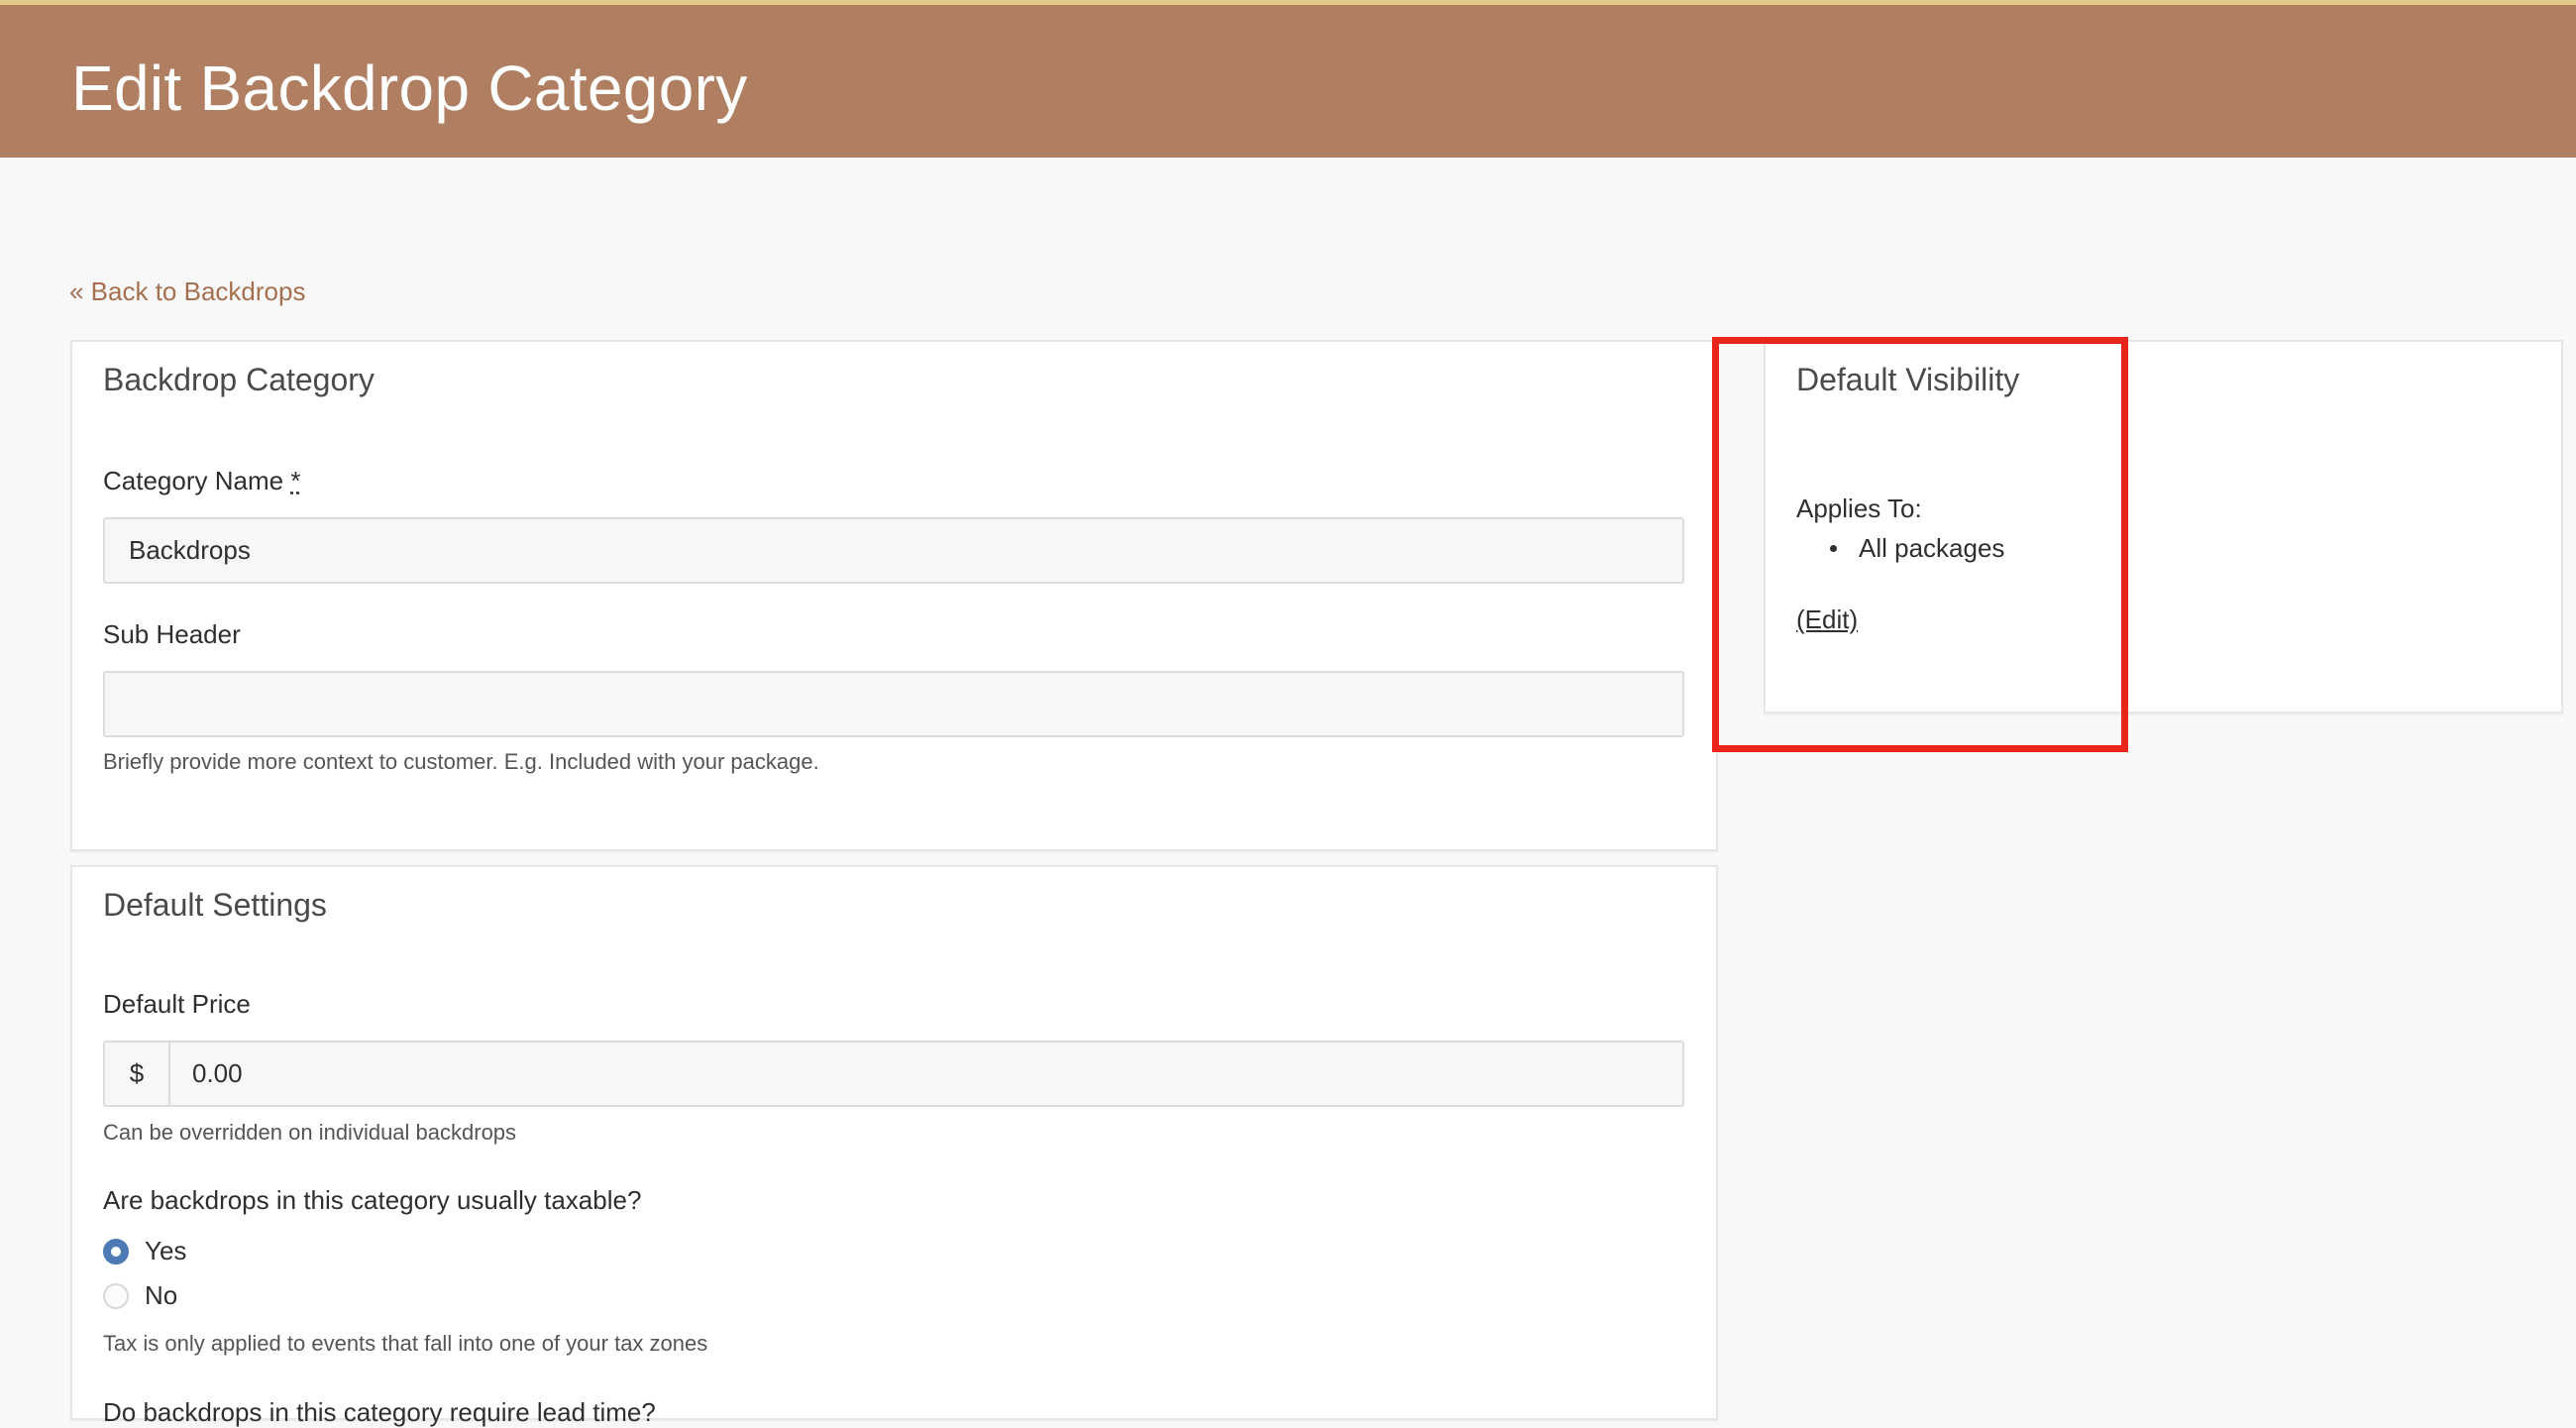 Image resolution: width=2576 pixels, height=1428 pixels. Describe the element at coordinates (138, 1074) in the screenshot. I see `currency-addon: $` at that location.